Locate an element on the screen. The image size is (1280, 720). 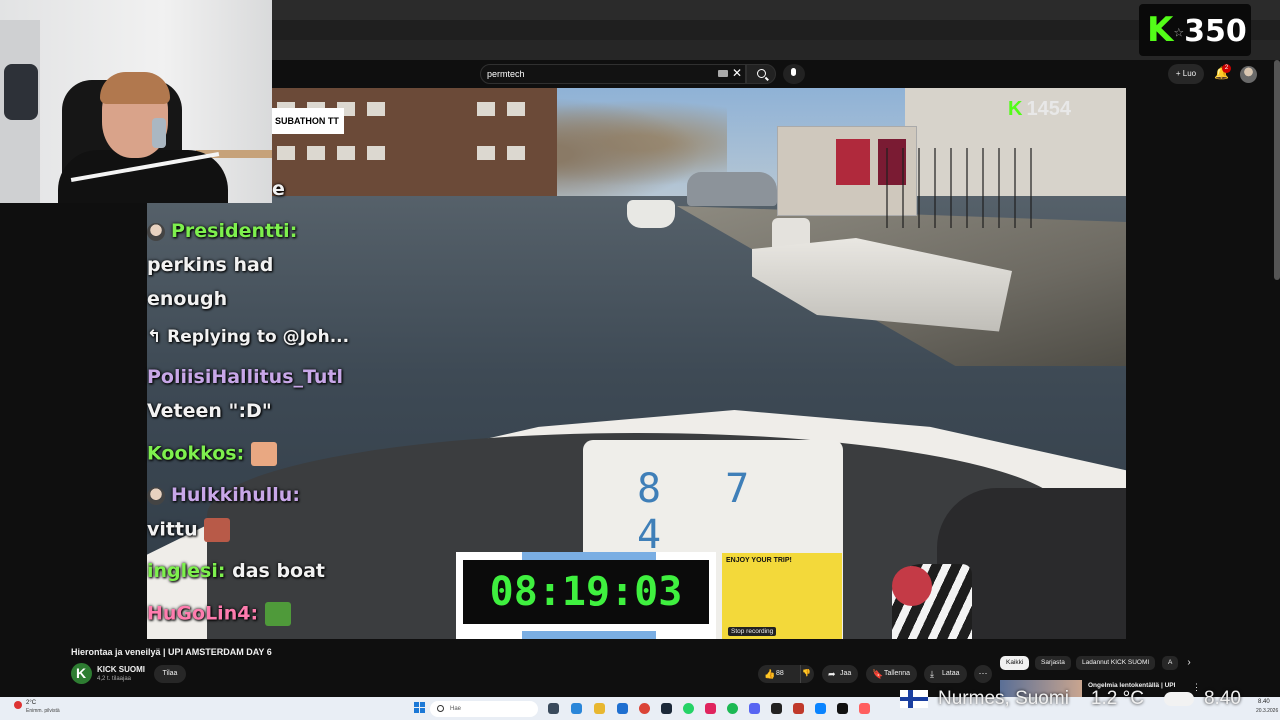
subscribe-button: Tilaa is located at coordinates (170, 674).